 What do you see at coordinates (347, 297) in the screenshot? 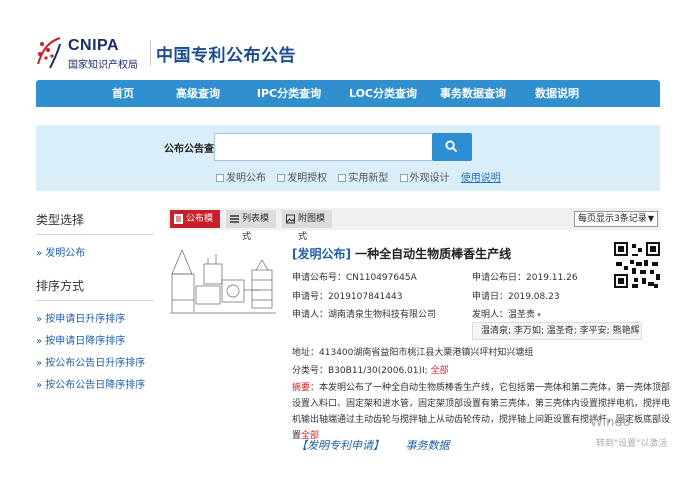
I see `app-number: 申请号：2019107841443` at bounding box center [347, 297].